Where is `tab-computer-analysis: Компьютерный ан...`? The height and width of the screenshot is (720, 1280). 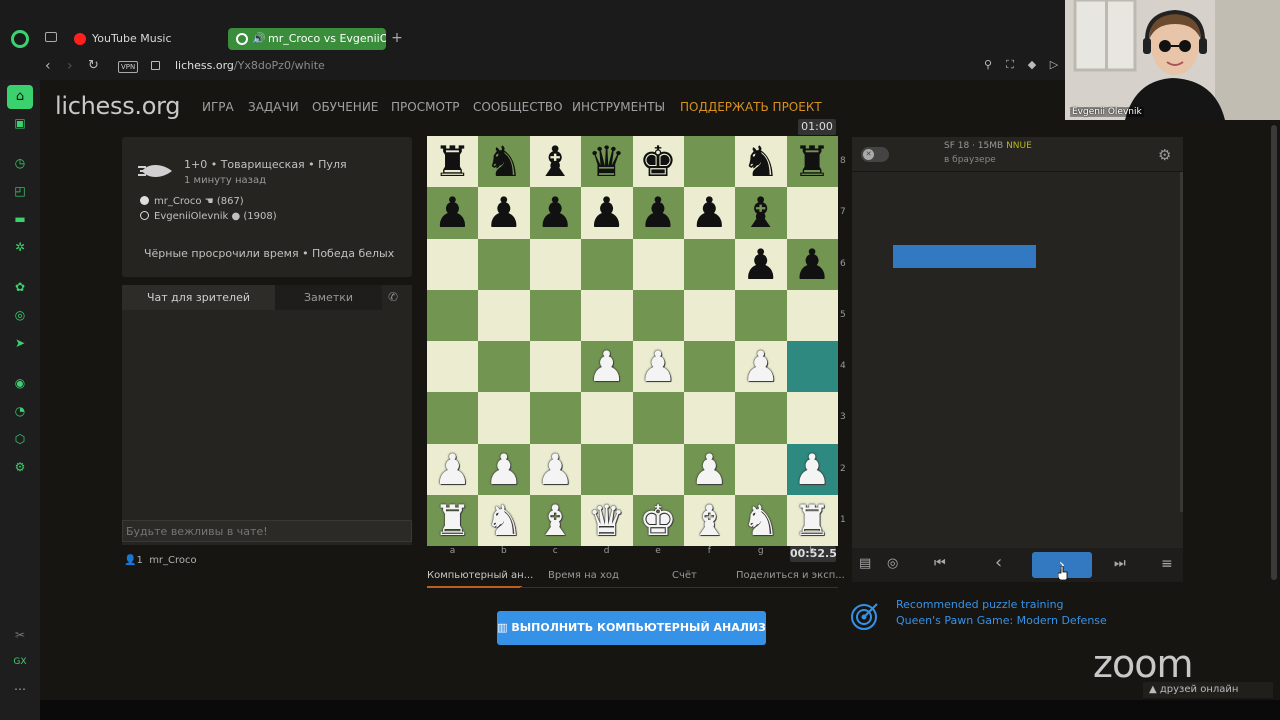 tab-computer-analysis: Компьютерный ан... is located at coordinates (480, 575).